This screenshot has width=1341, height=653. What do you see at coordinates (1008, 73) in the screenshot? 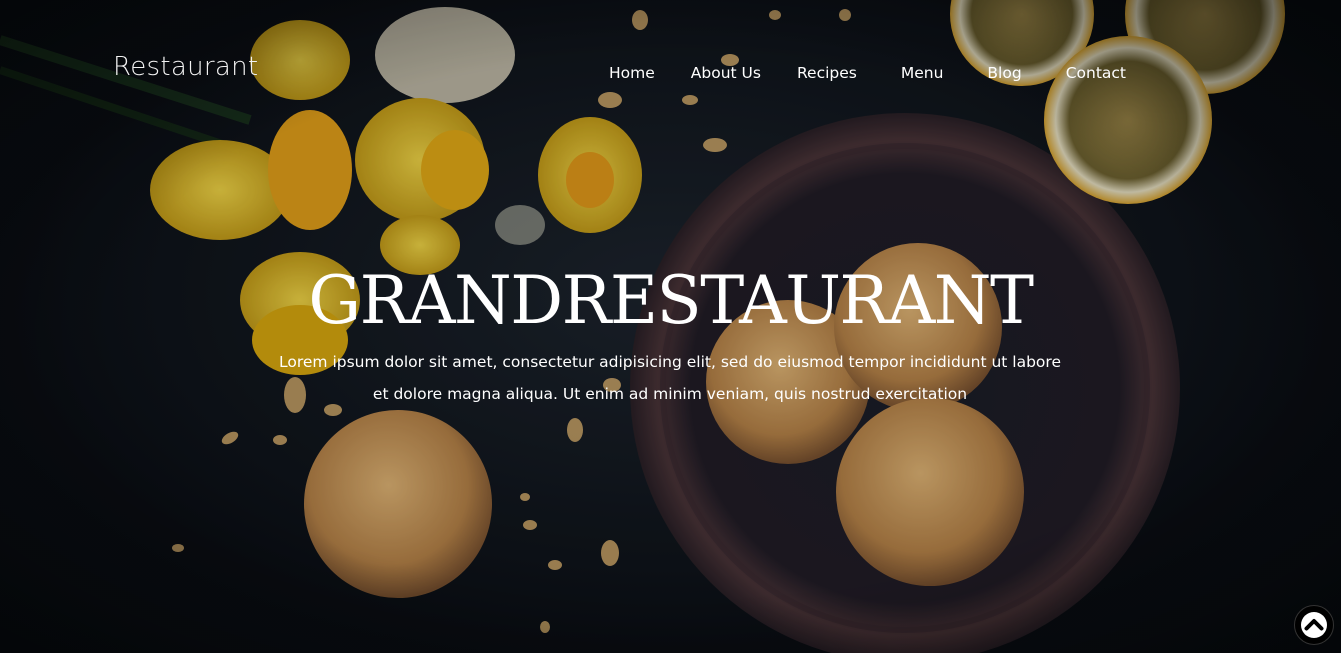
I see `nav-item-blog: Blog` at bounding box center [1008, 73].